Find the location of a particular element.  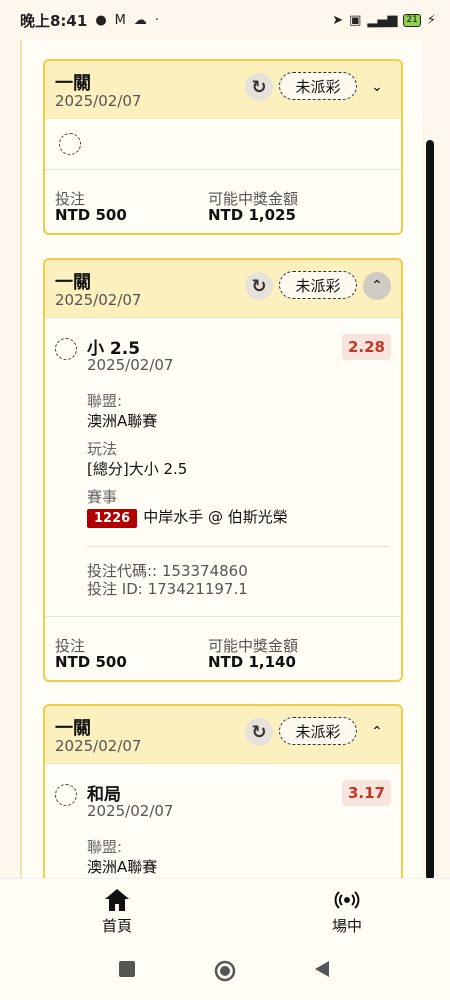

battery-icon: 21 is located at coordinates (412, 20).